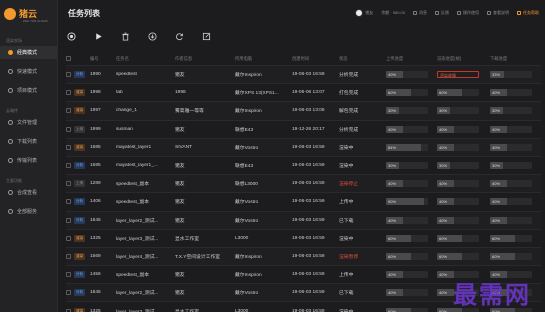 The image size is (545, 312). I want to click on upload-progress-cell: 90%, so click(411, 202).